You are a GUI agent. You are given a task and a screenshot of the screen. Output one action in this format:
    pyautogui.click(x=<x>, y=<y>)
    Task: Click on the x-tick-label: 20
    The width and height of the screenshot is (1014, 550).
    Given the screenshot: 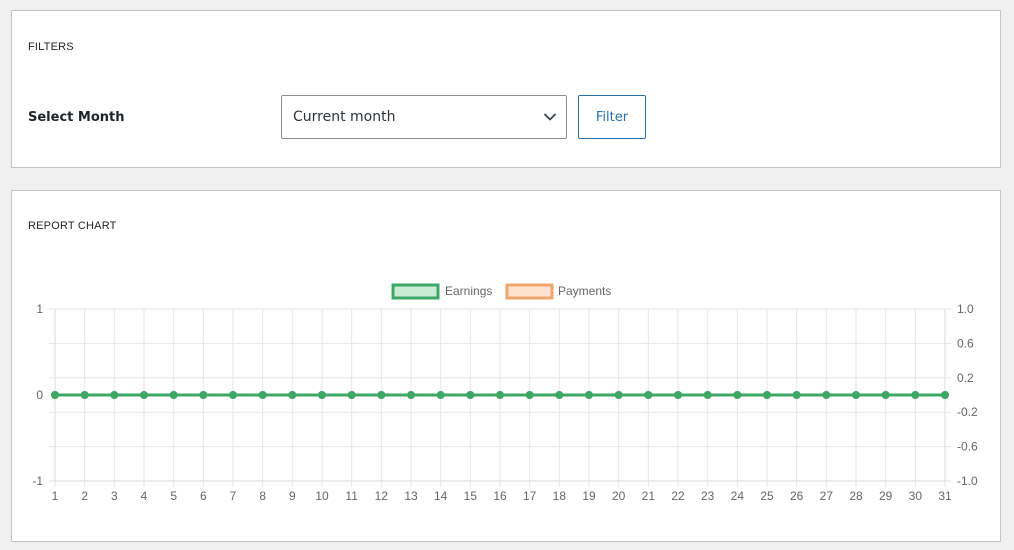 What is the action you would take?
    pyautogui.click(x=619, y=496)
    